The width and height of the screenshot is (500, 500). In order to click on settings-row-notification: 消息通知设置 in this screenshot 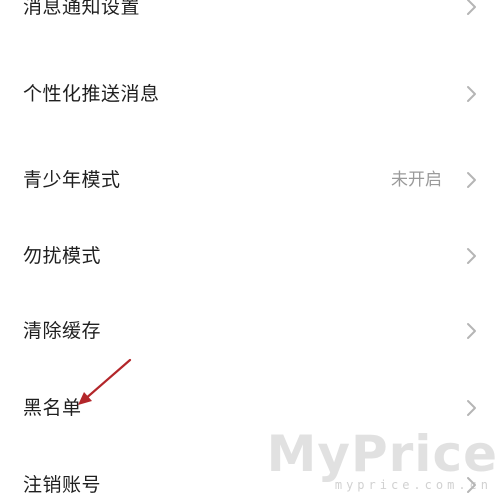, I will do `click(250, 16)`.